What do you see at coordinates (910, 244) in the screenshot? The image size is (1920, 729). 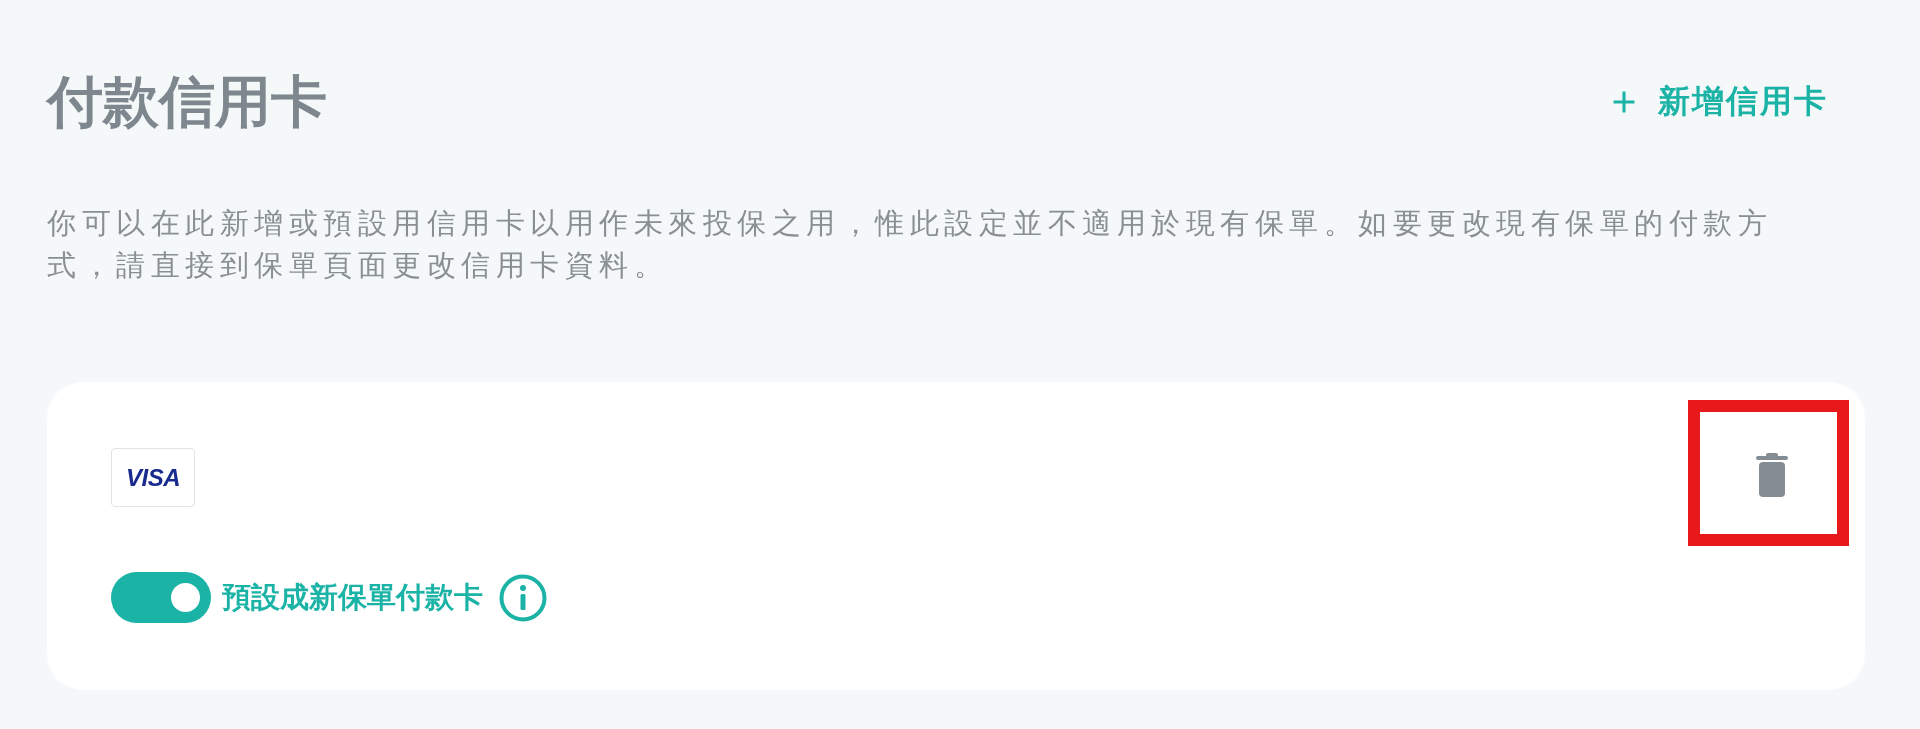 I see `description-text: 你可以在此新增或預設用信用卡以用作未來投保之用，惟此設定並不適用於現有保單。如要更改現有保單的付款方式，請直接到保單頁面更改信用卡資料。` at bounding box center [910, 244].